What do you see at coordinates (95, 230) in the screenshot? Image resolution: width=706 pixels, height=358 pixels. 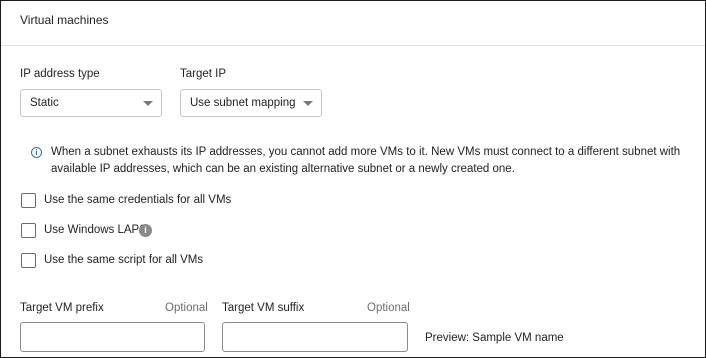 I see `checkbox-label: Use Windows LAPS` at bounding box center [95, 230].